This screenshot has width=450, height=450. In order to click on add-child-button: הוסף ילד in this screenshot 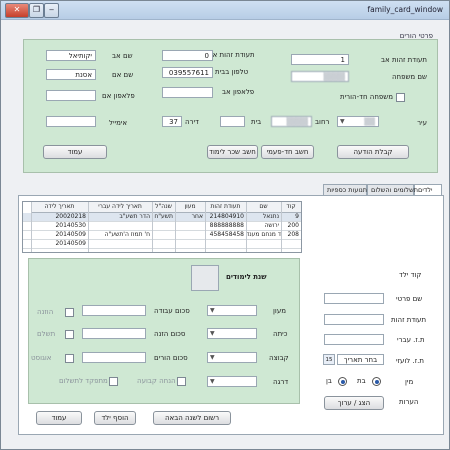, I will do `click(115, 418)`.